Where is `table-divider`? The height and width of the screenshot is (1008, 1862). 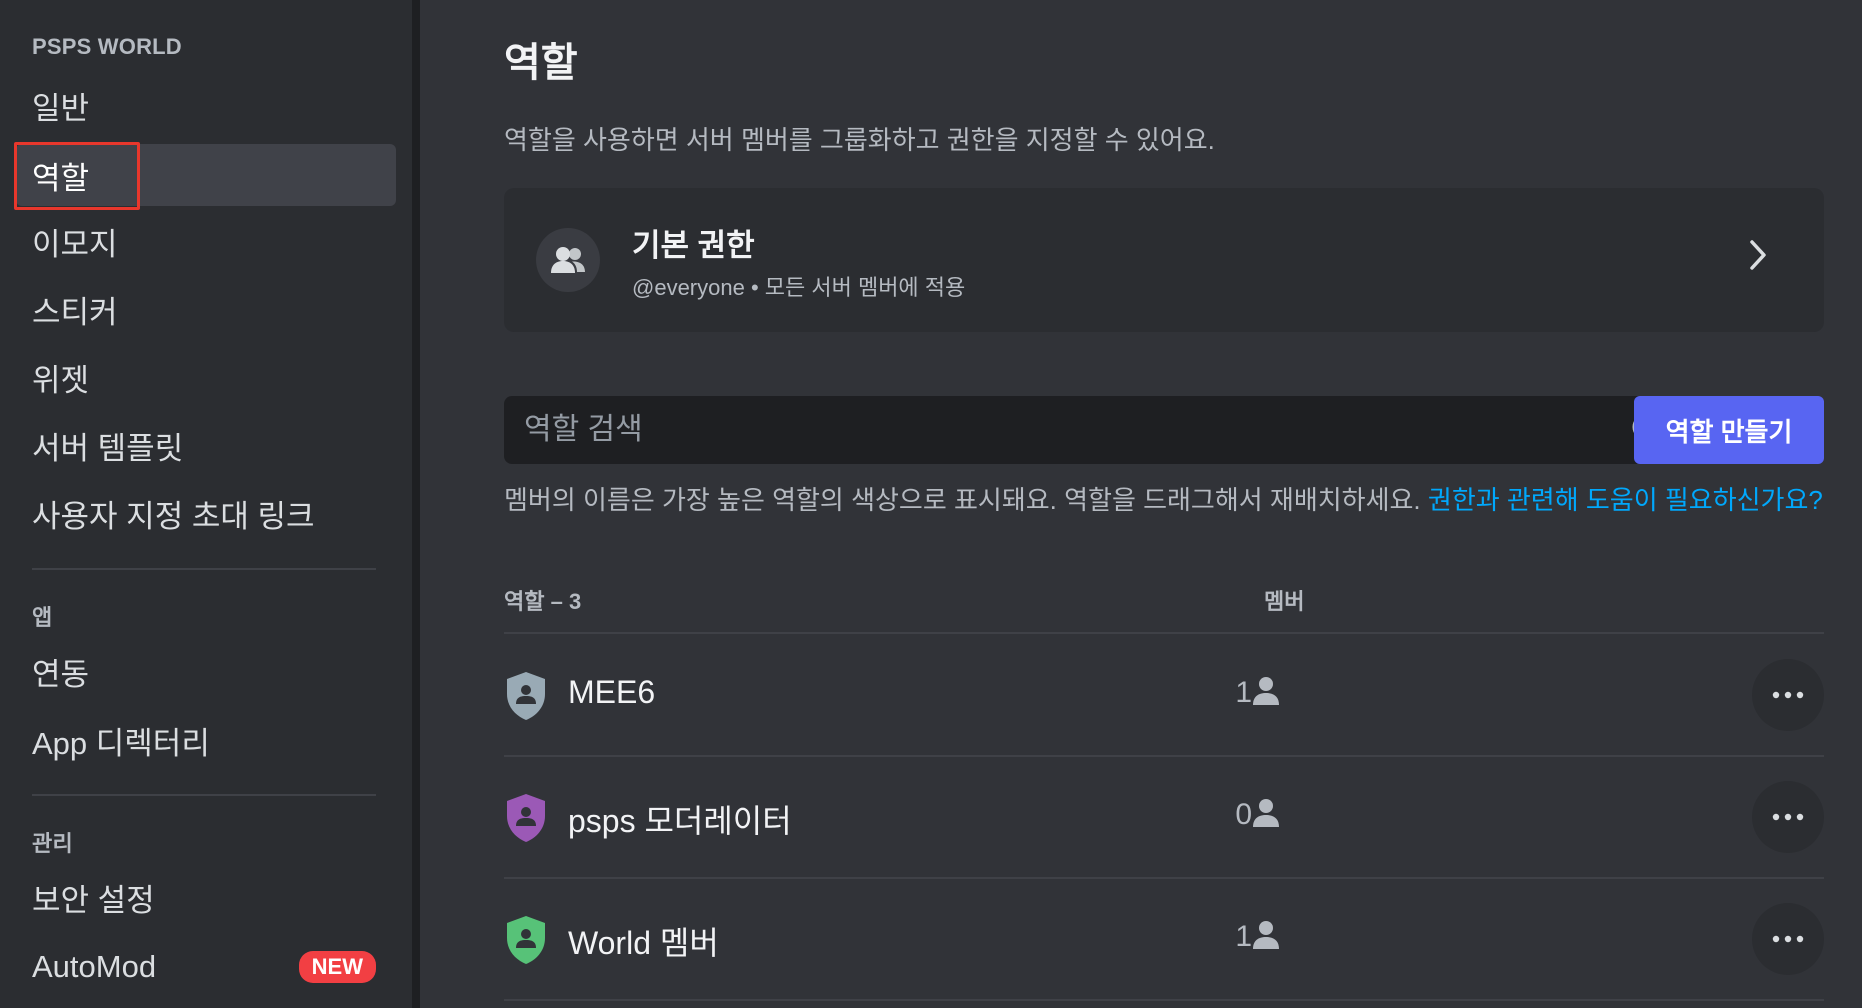 table-divider is located at coordinates (1164, 1000).